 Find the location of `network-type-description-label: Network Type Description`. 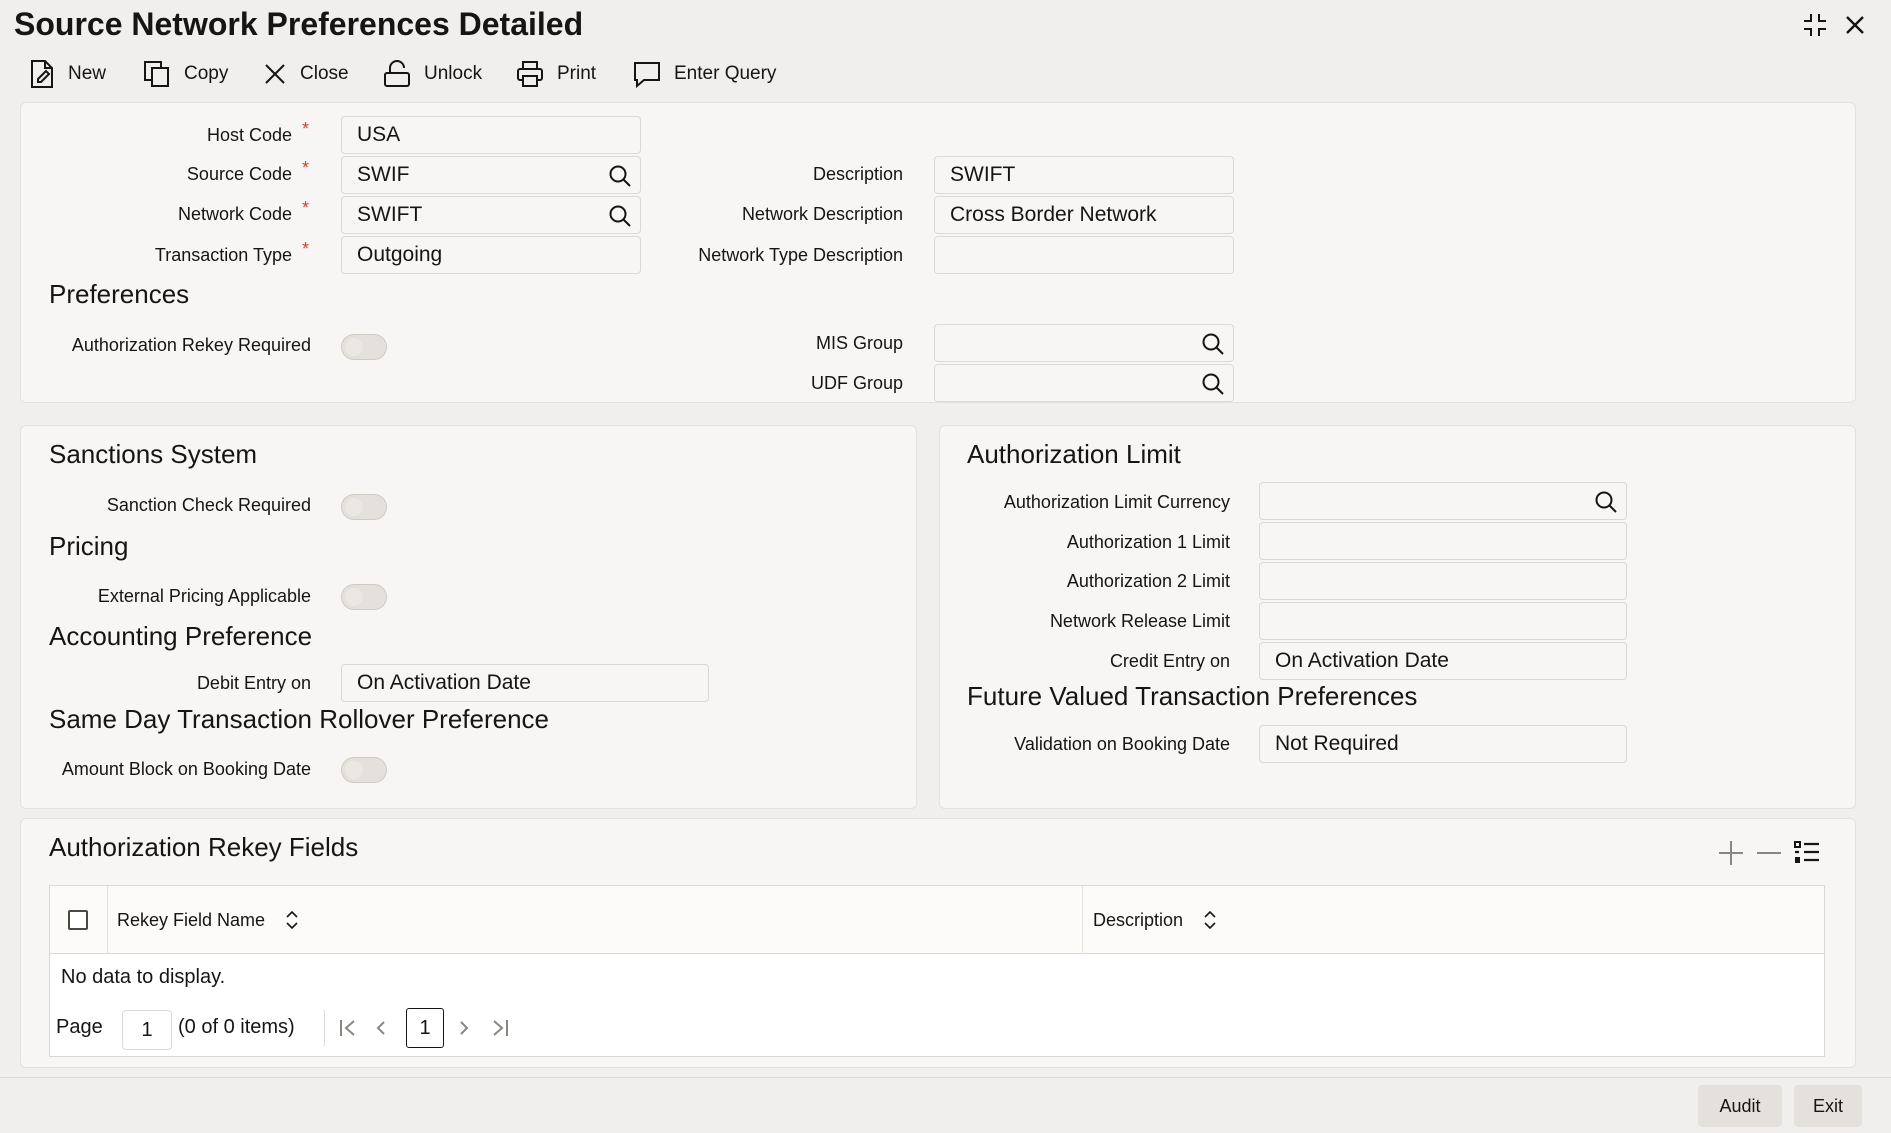

network-type-description-label: Network Type Description is located at coordinates (800, 255).